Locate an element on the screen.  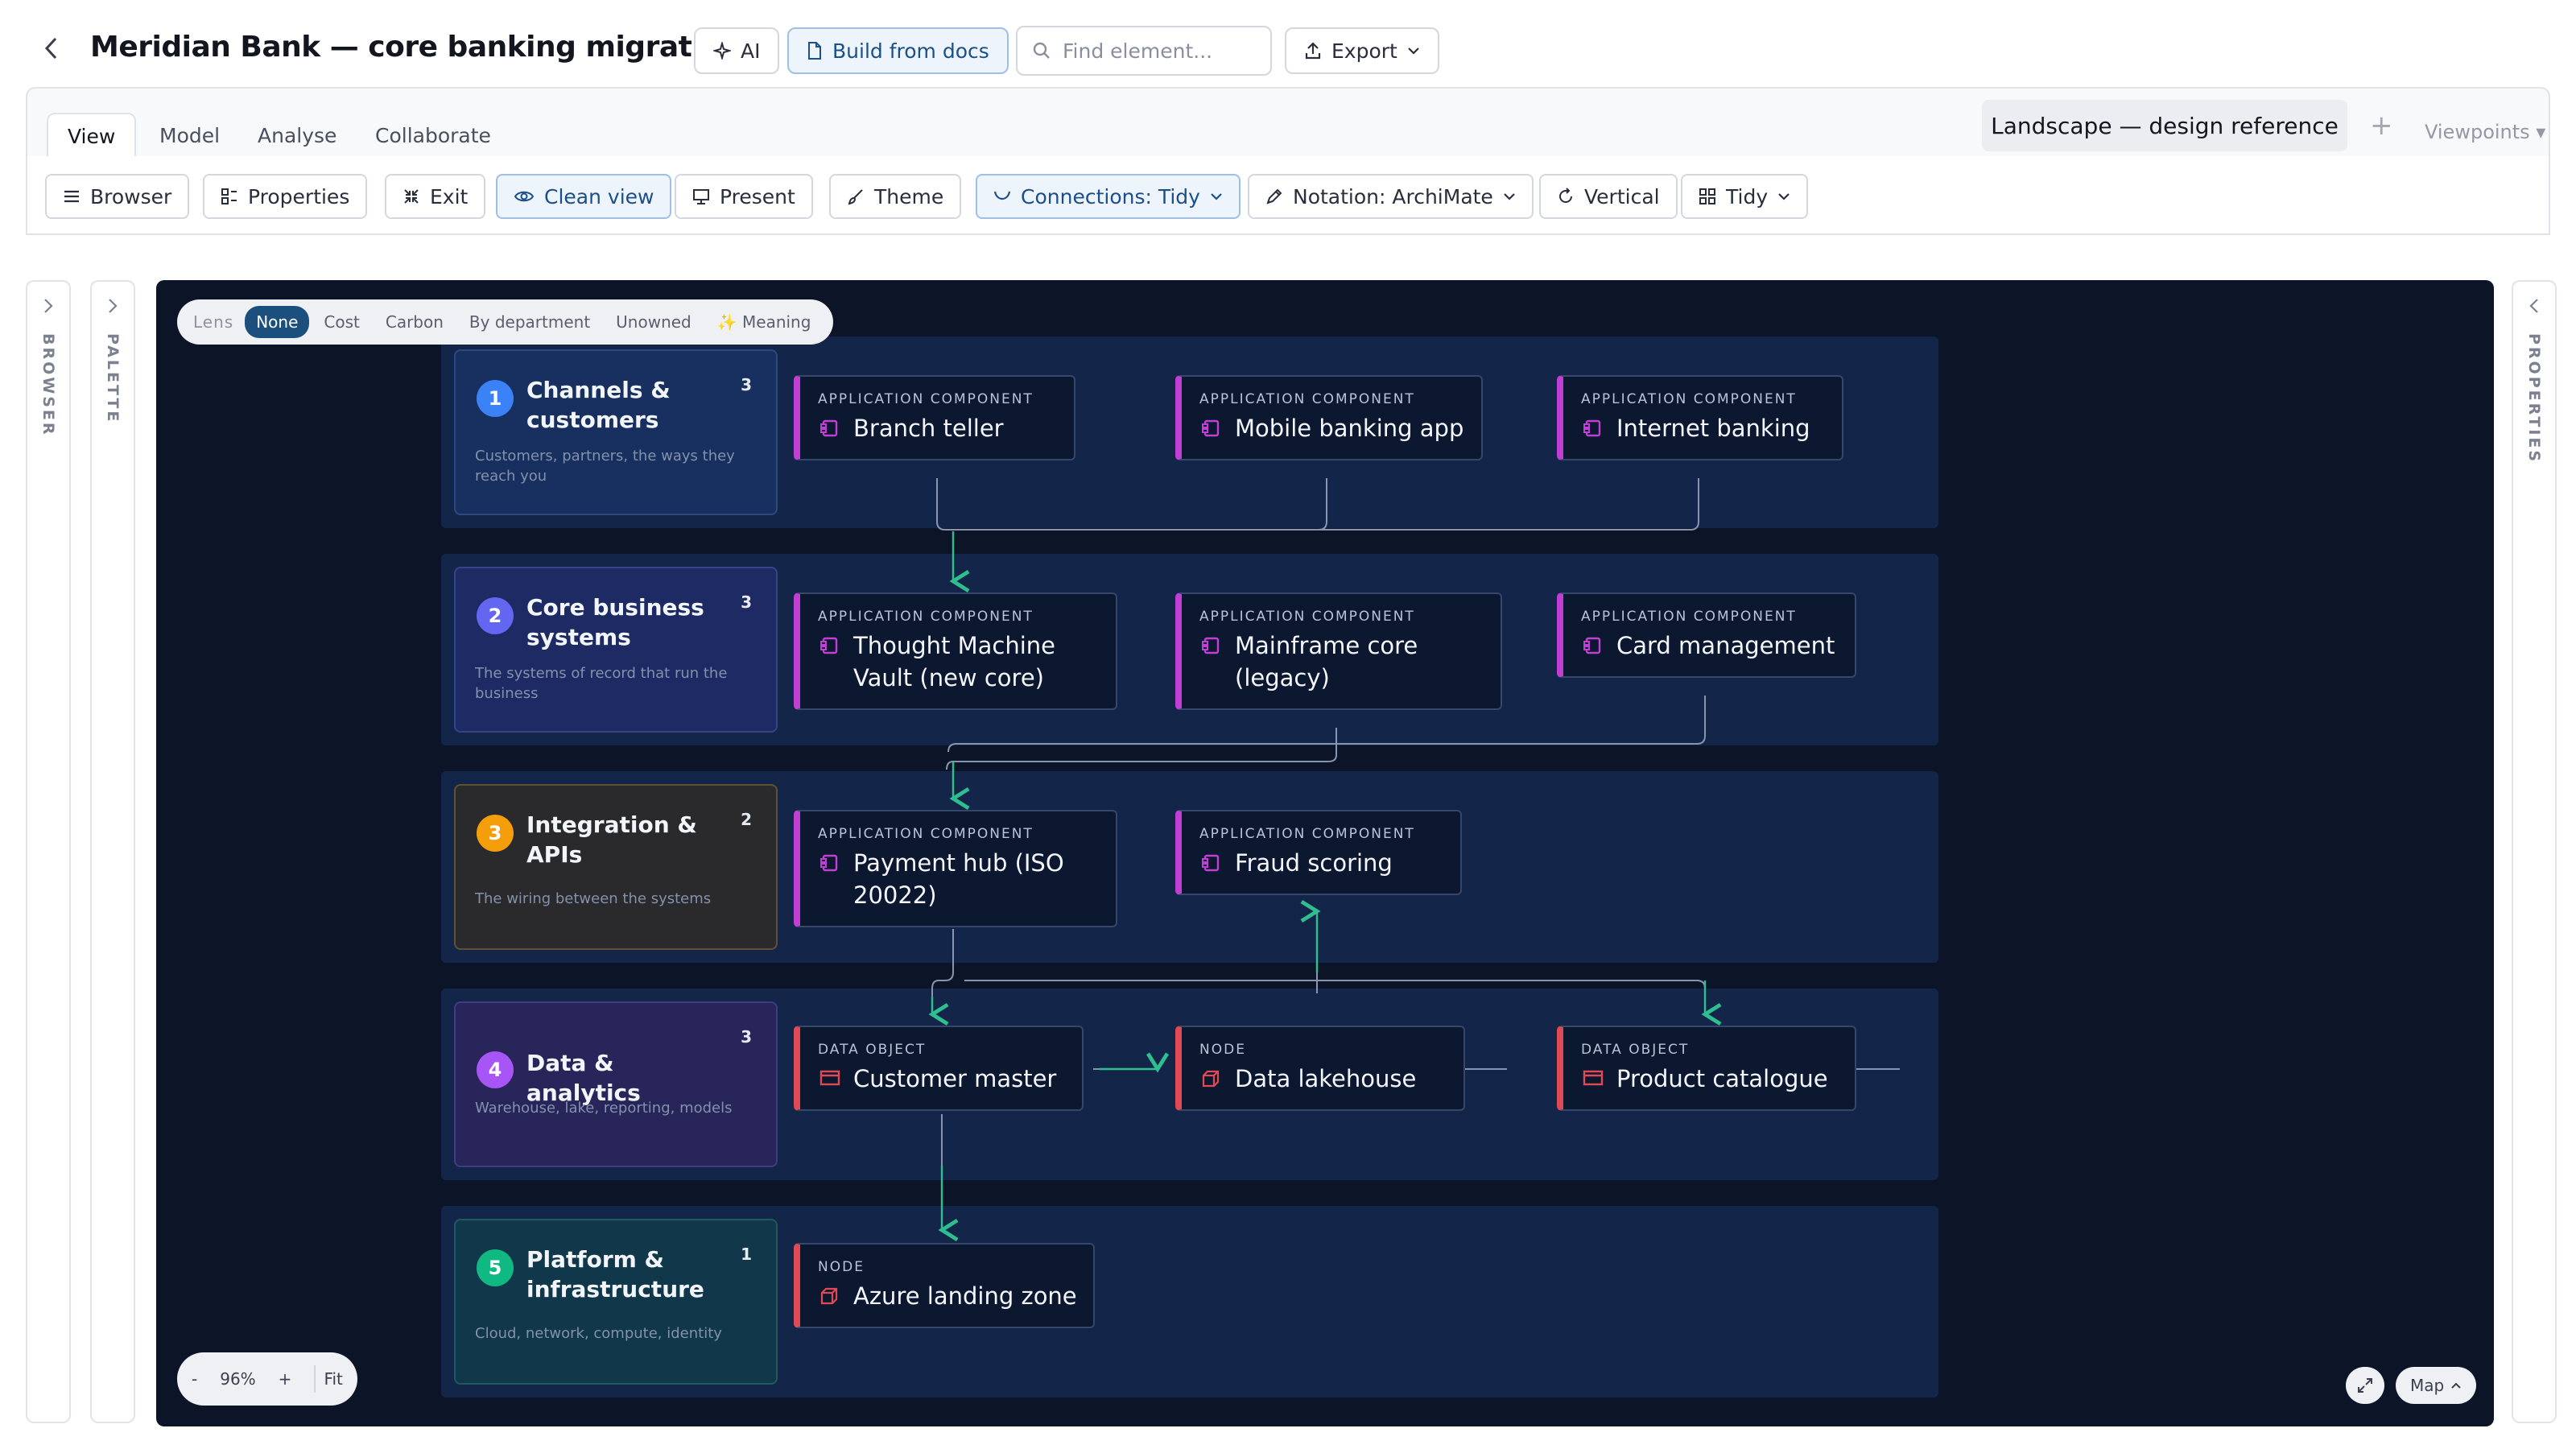
element-data-lakehouse: NODE Data lakehouse is located at coordinates (1320, 1068).